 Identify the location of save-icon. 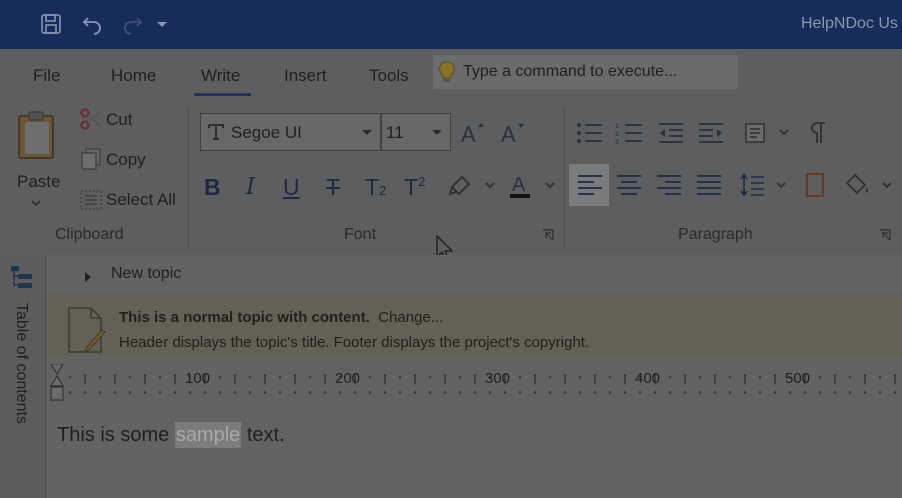
(51, 24).